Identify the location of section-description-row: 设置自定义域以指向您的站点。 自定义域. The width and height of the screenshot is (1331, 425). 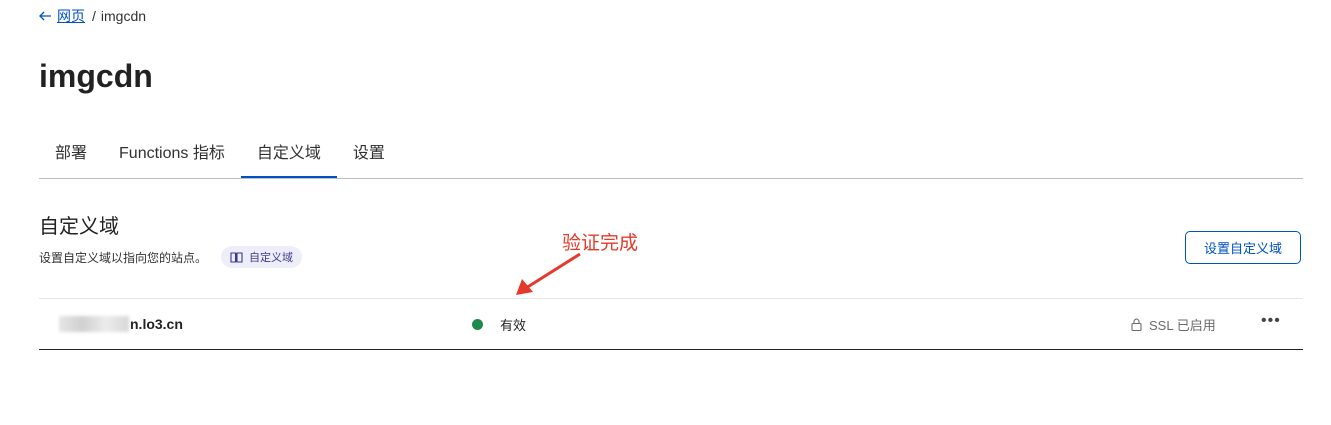
(171, 257).